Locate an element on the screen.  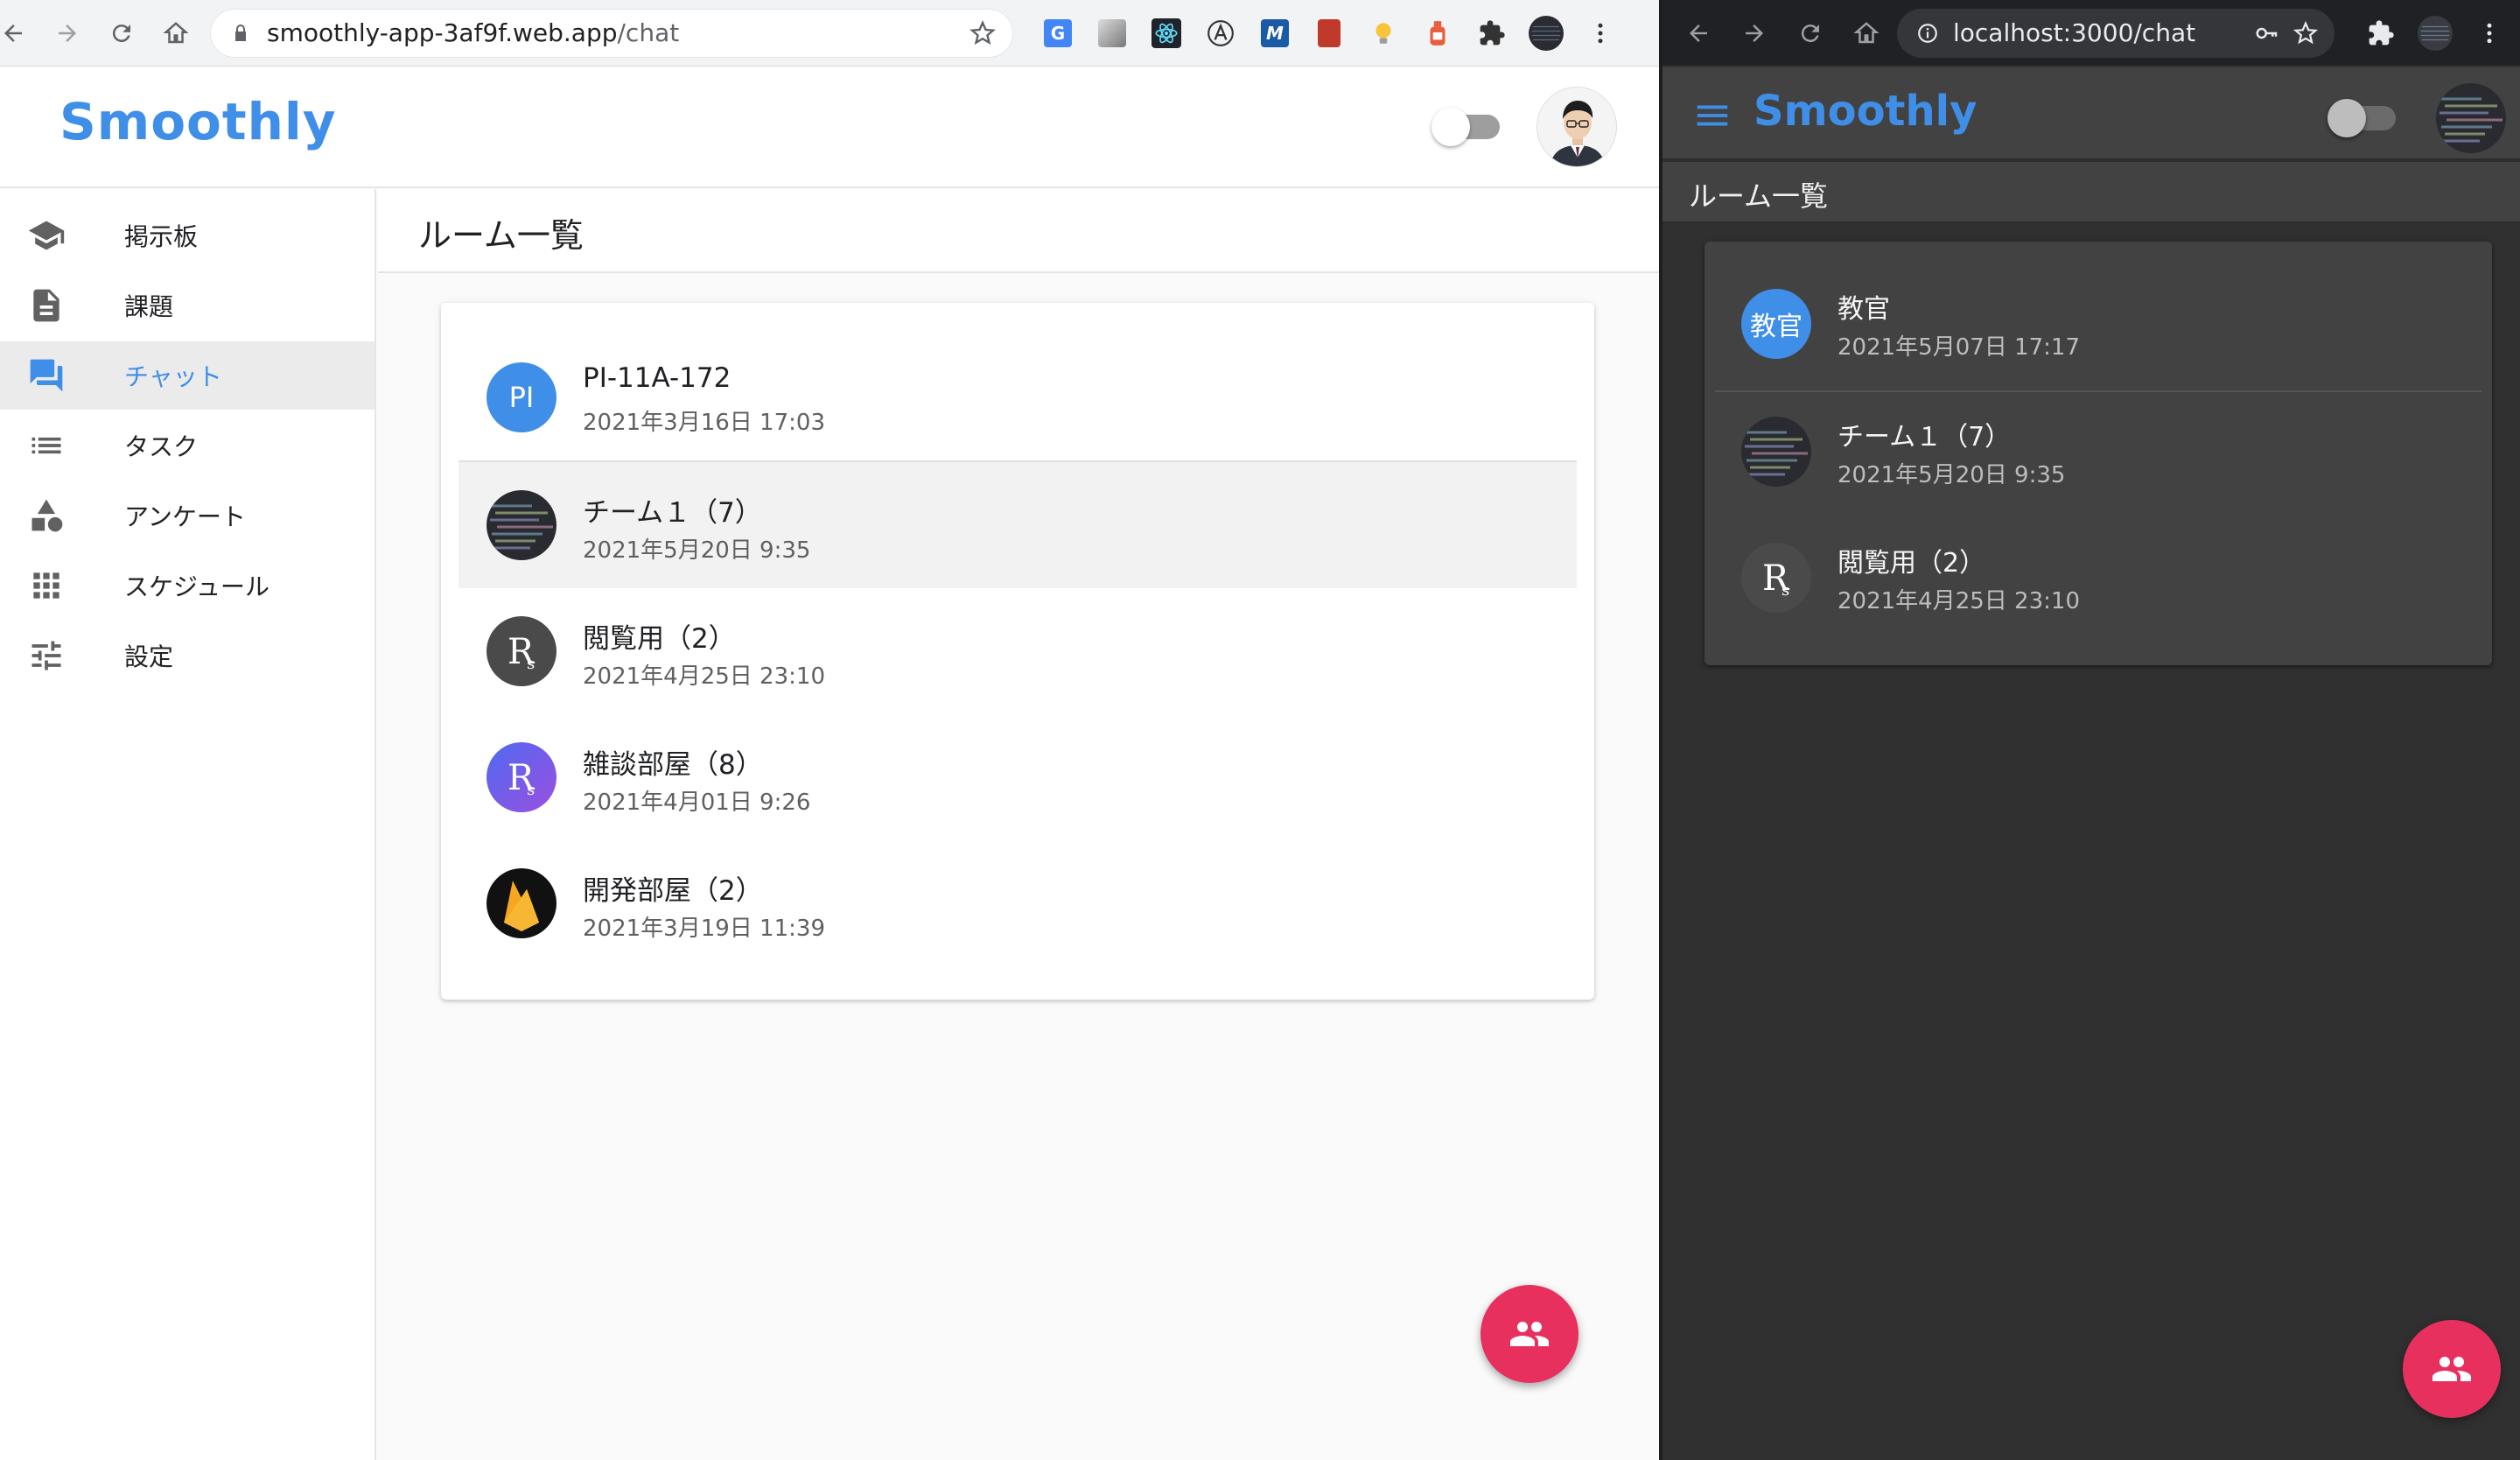
sidebar-item-schedule: スケジュール is located at coordinates (187, 585).